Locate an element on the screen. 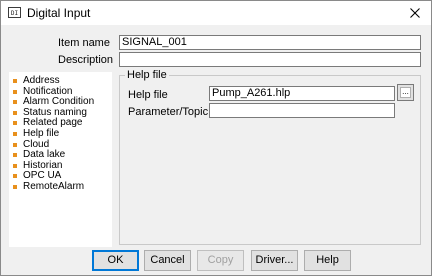 The height and width of the screenshot is (276, 432). item-name-label: Item name is located at coordinates (84, 43).